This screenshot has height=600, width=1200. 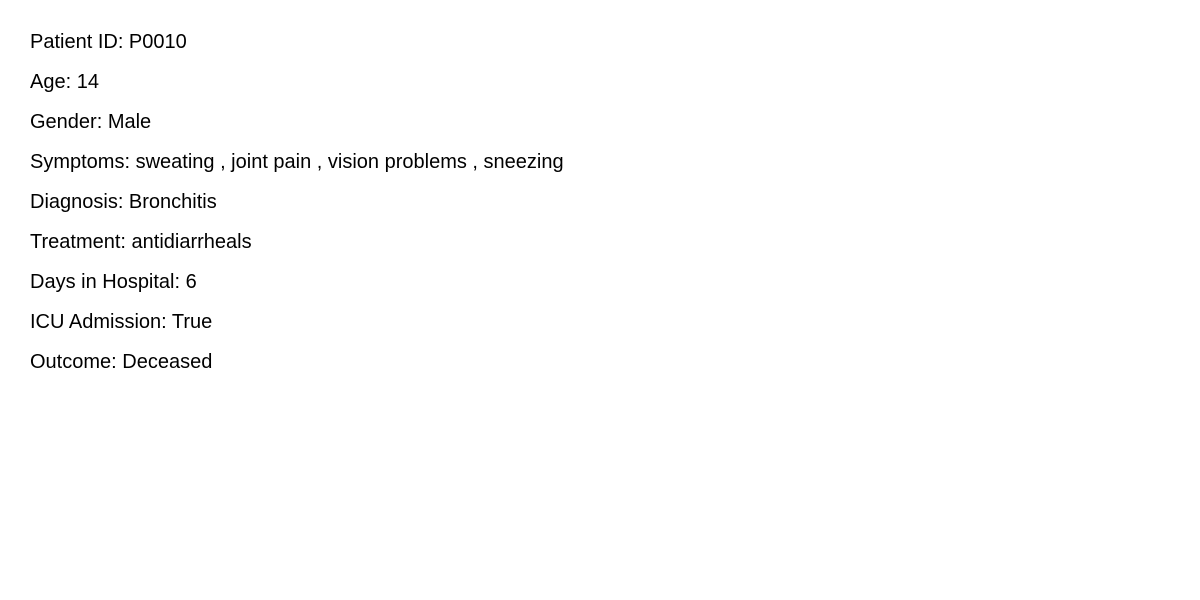 What do you see at coordinates (121, 322) in the screenshot?
I see `icu-admission-field: ICU Admission: True` at bounding box center [121, 322].